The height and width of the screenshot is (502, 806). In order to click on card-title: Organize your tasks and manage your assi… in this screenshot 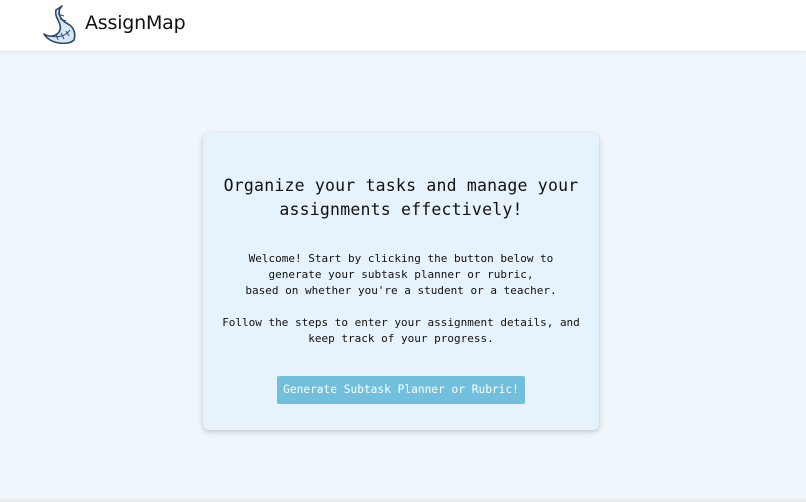, I will do `click(401, 198)`.